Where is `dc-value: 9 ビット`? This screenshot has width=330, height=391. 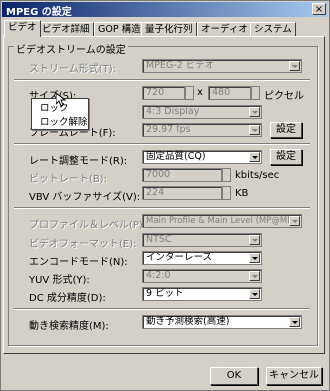 dc-value: 9 ビット is located at coordinates (165, 293).